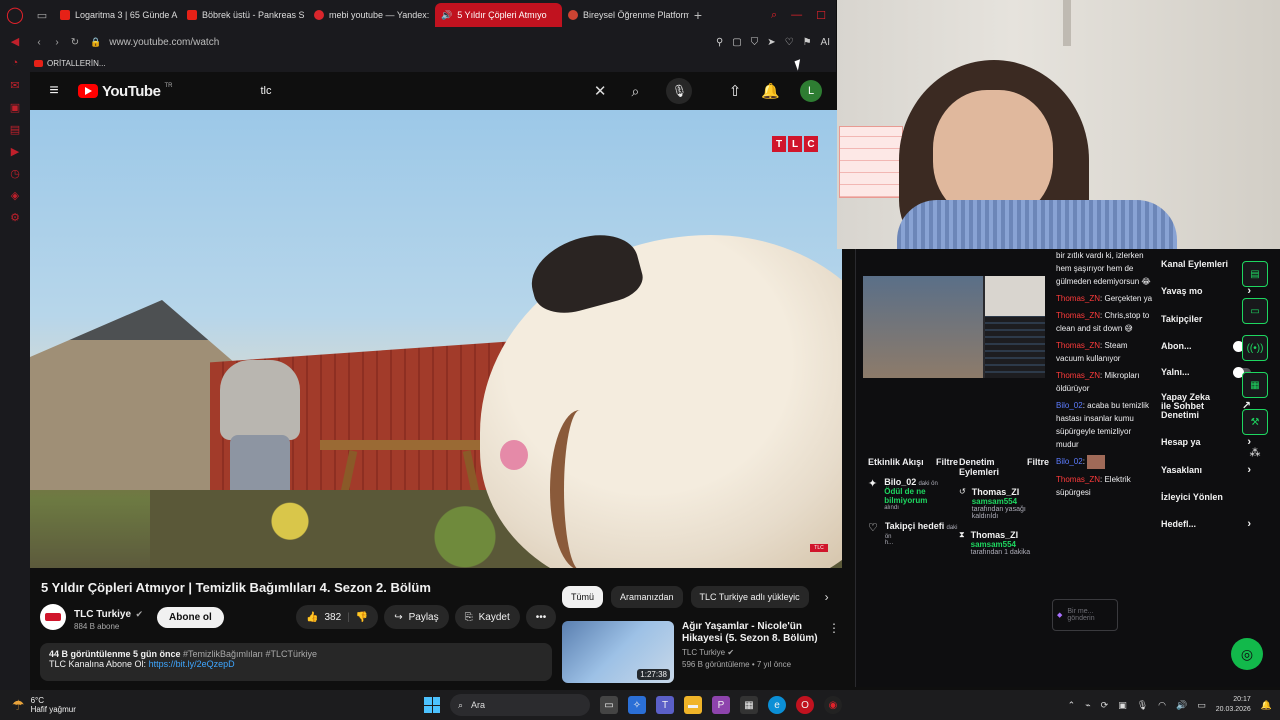  Describe the element at coordinates (774, 15) in the screenshot. I see `search-tabs-icon: ⌕` at that location.